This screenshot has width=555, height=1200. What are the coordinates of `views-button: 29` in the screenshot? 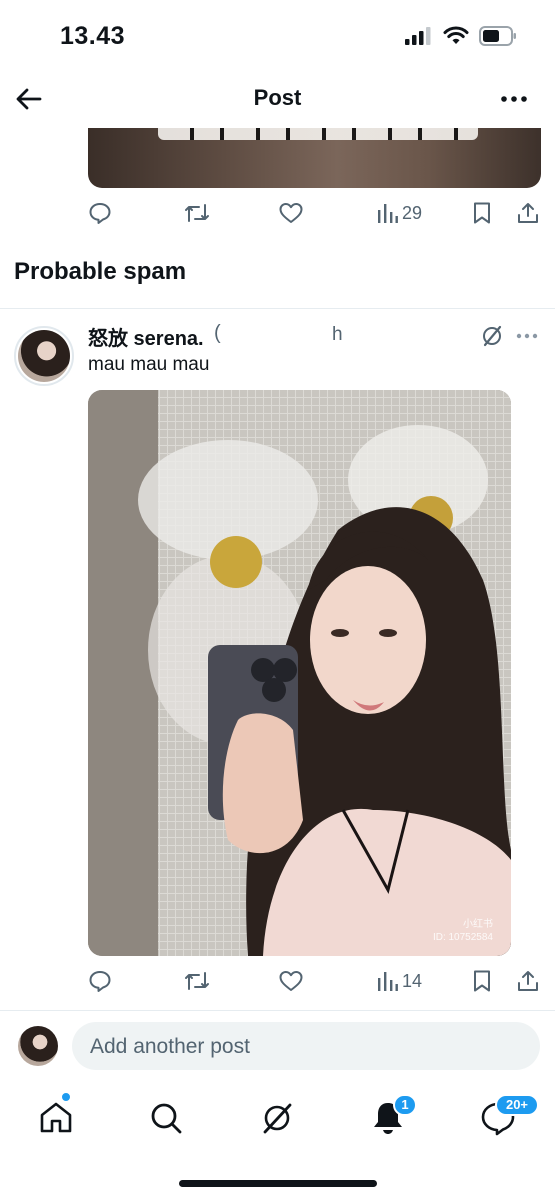 It's located at (399, 213).